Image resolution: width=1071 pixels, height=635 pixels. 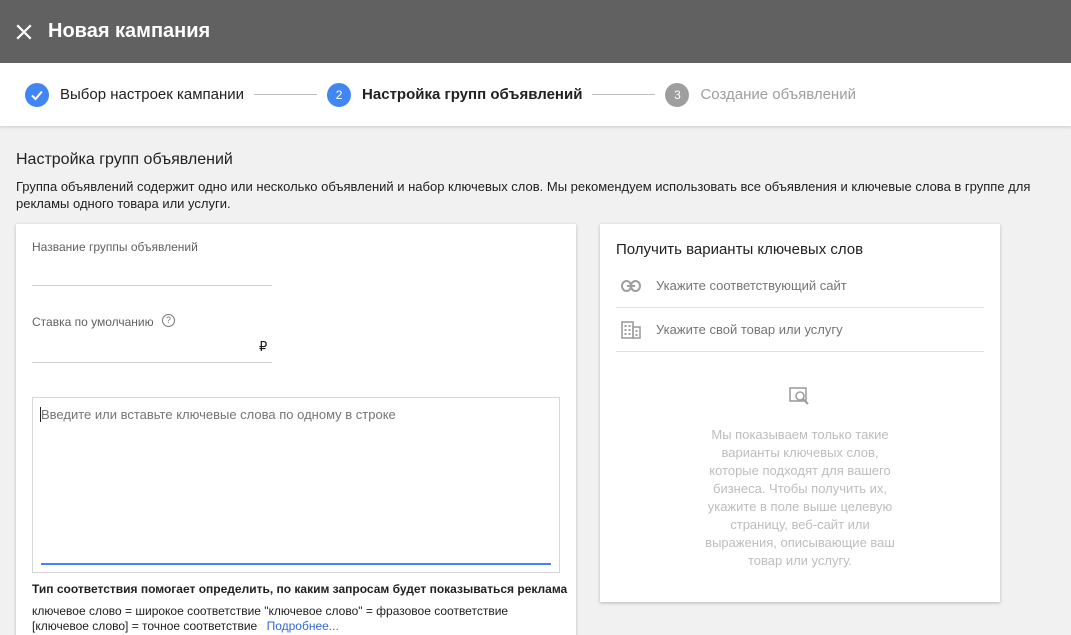 I want to click on site-input: Укажите соответствующий сайт, so click(x=800, y=286).